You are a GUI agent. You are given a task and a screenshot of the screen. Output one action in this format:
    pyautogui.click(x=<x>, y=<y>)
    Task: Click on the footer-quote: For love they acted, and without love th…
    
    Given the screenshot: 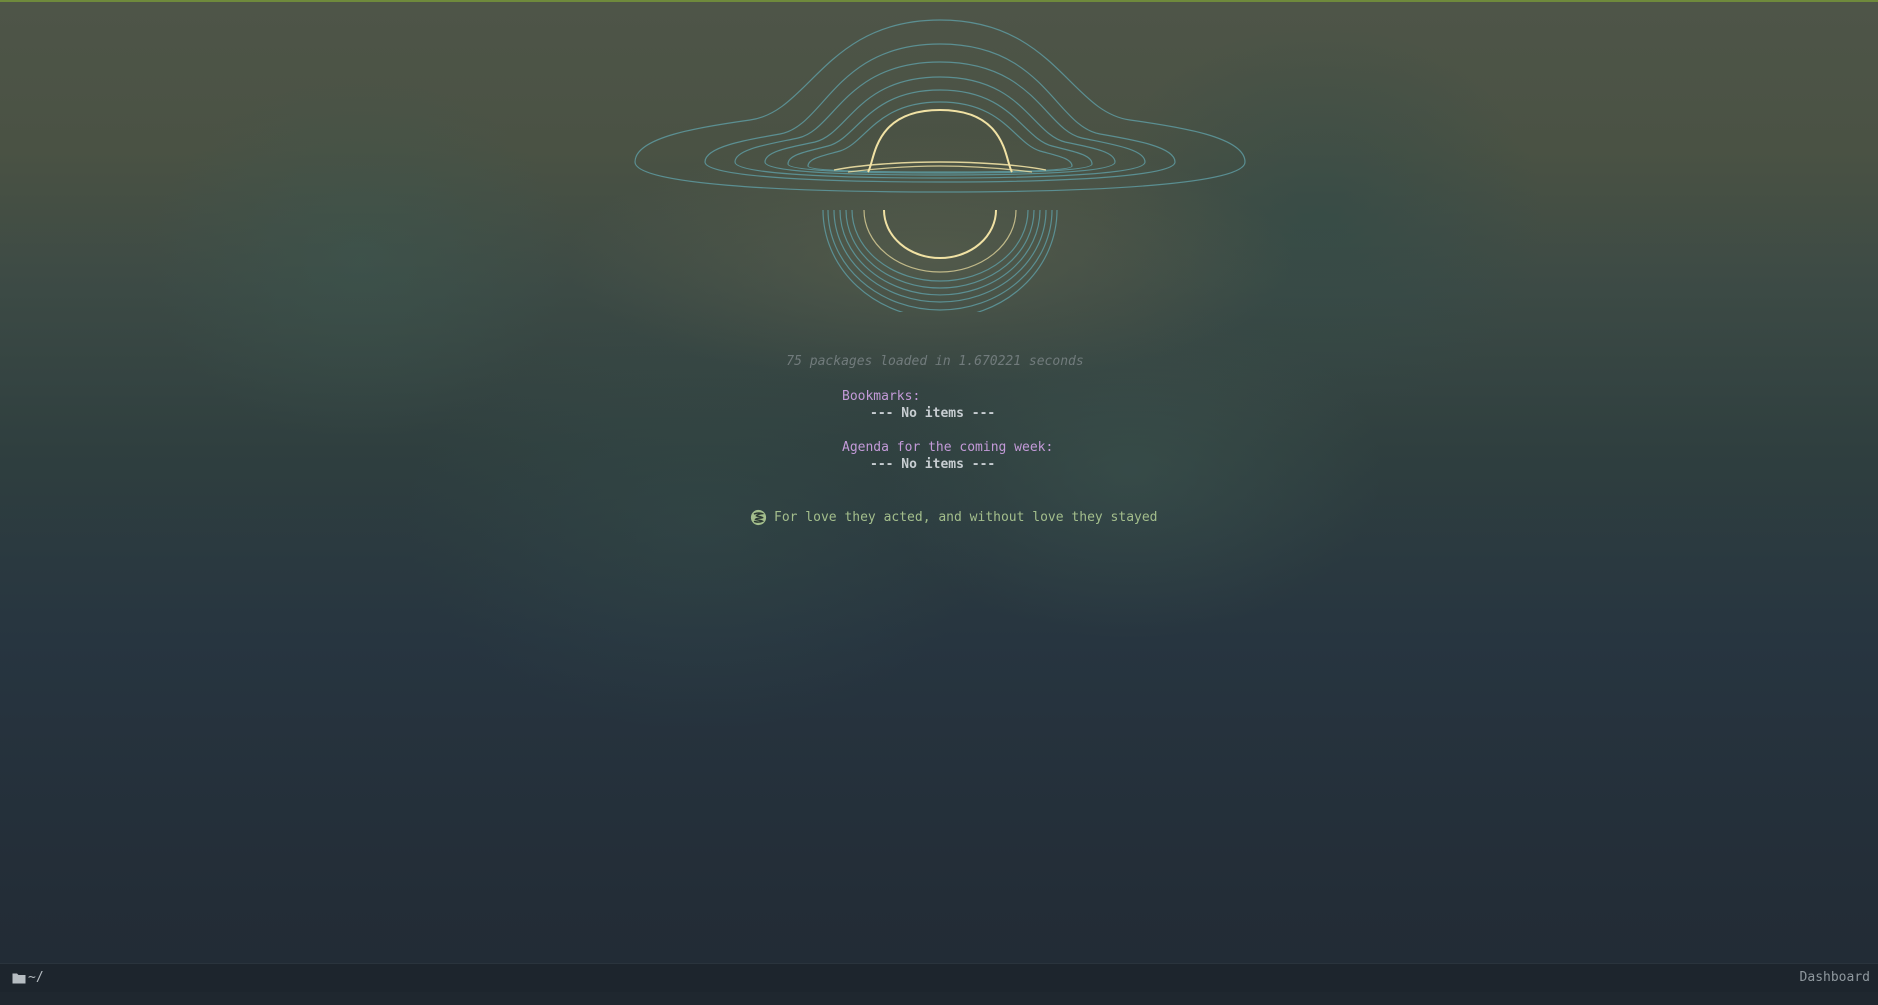 What is the action you would take?
    pyautogui.click(x=966, y=517)
    